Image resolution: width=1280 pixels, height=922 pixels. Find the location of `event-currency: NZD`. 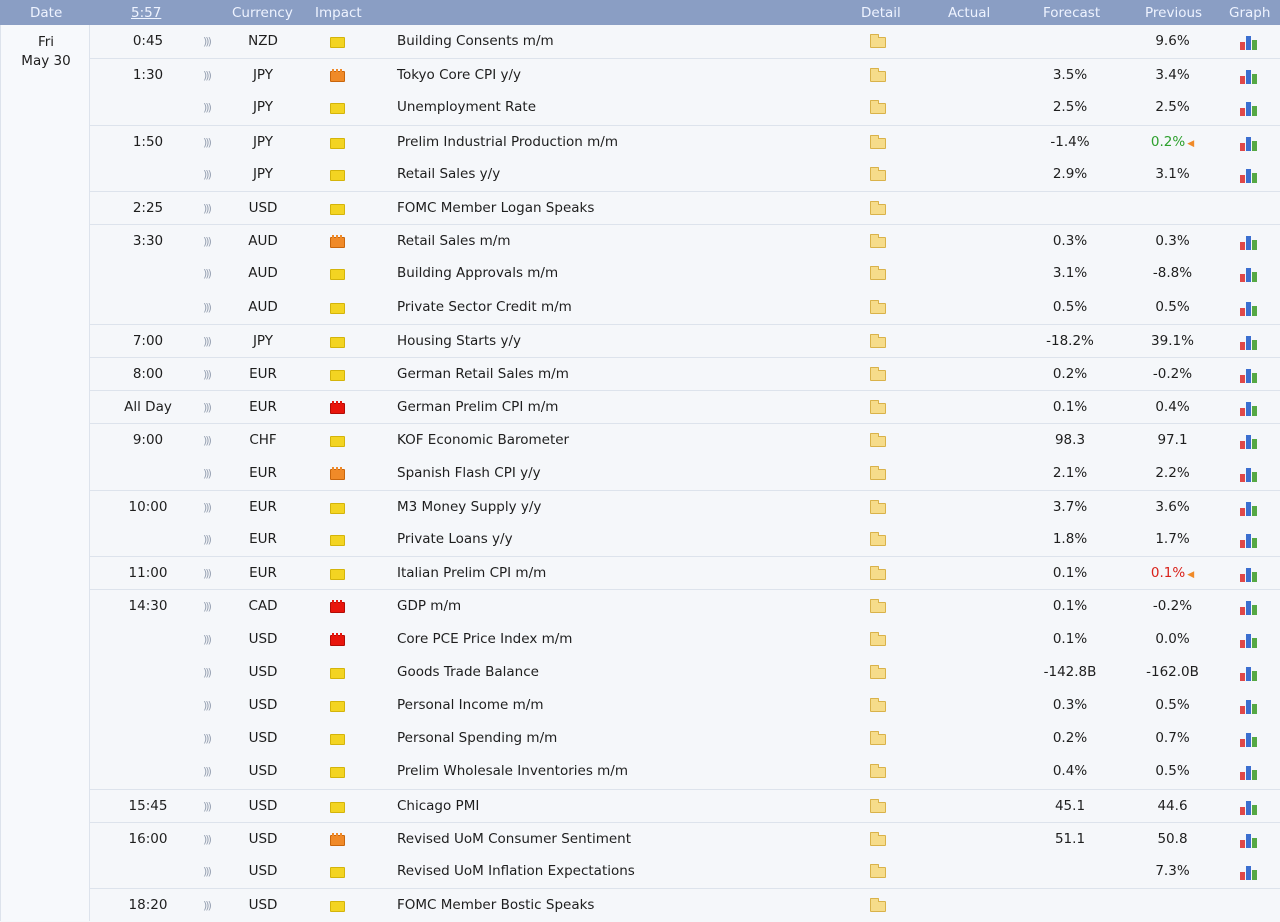

event-currency: NZD is located at coordinates (263, 41).